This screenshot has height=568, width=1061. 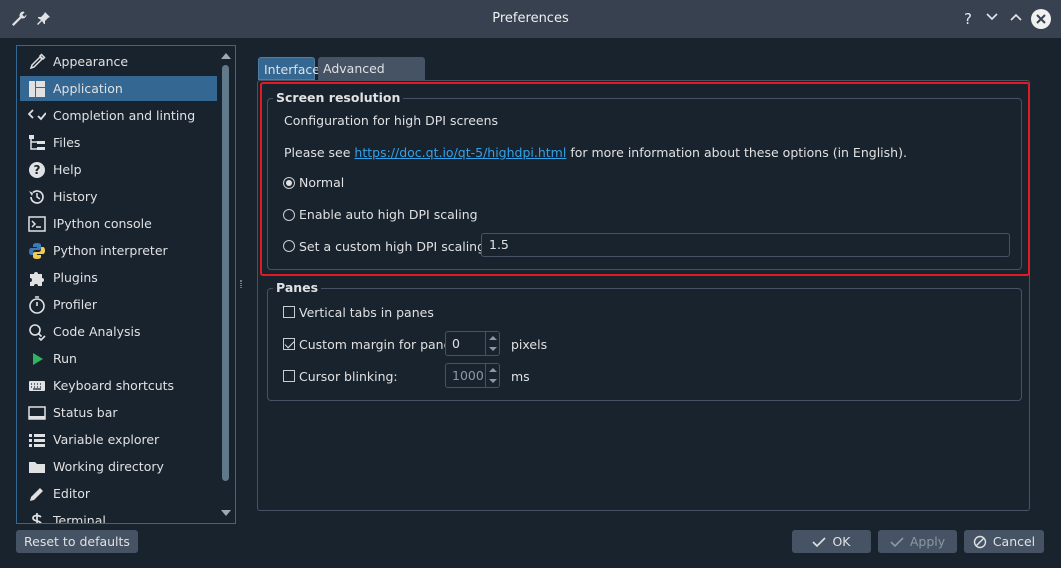 I want to click on file-tree-icon, so click(x=35, y=143).